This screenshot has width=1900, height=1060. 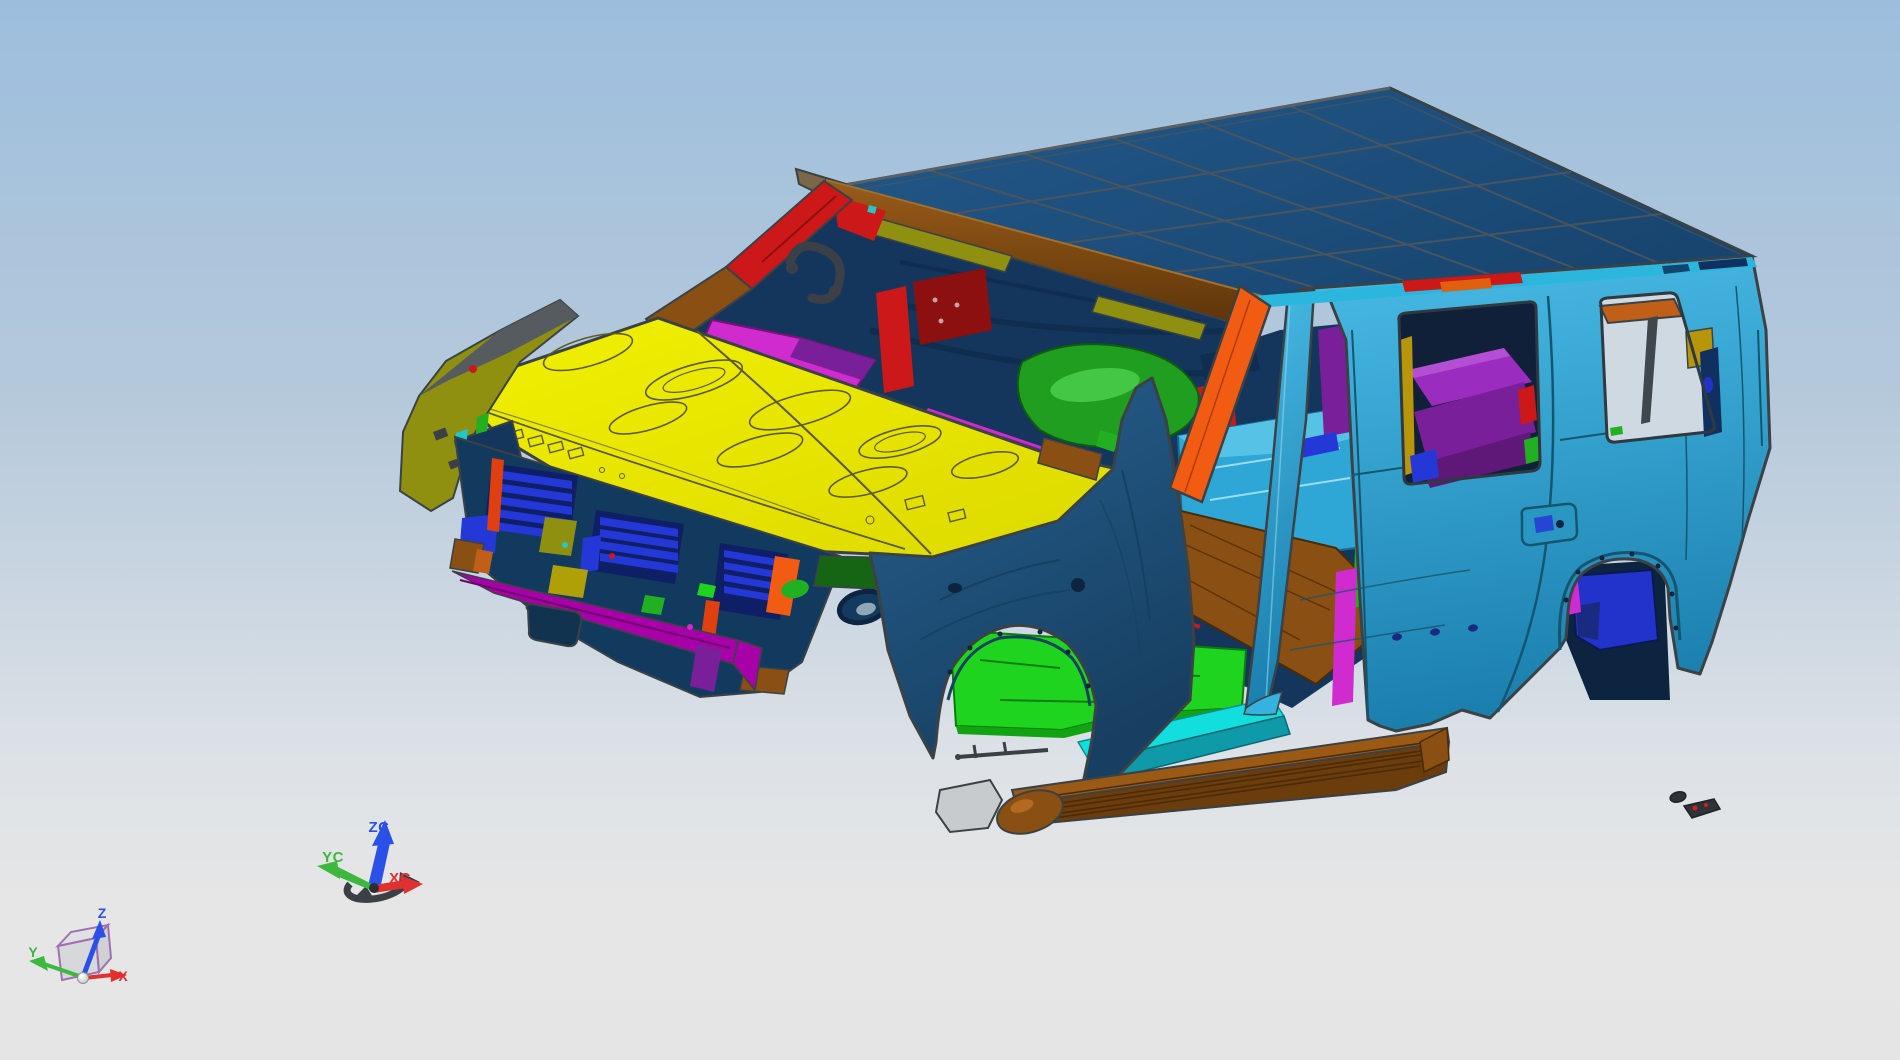 What do you see at coordinates (1469, 394) in the screenshot?
I see `rear-door-window-opening` at bounding box center [1469, 394].